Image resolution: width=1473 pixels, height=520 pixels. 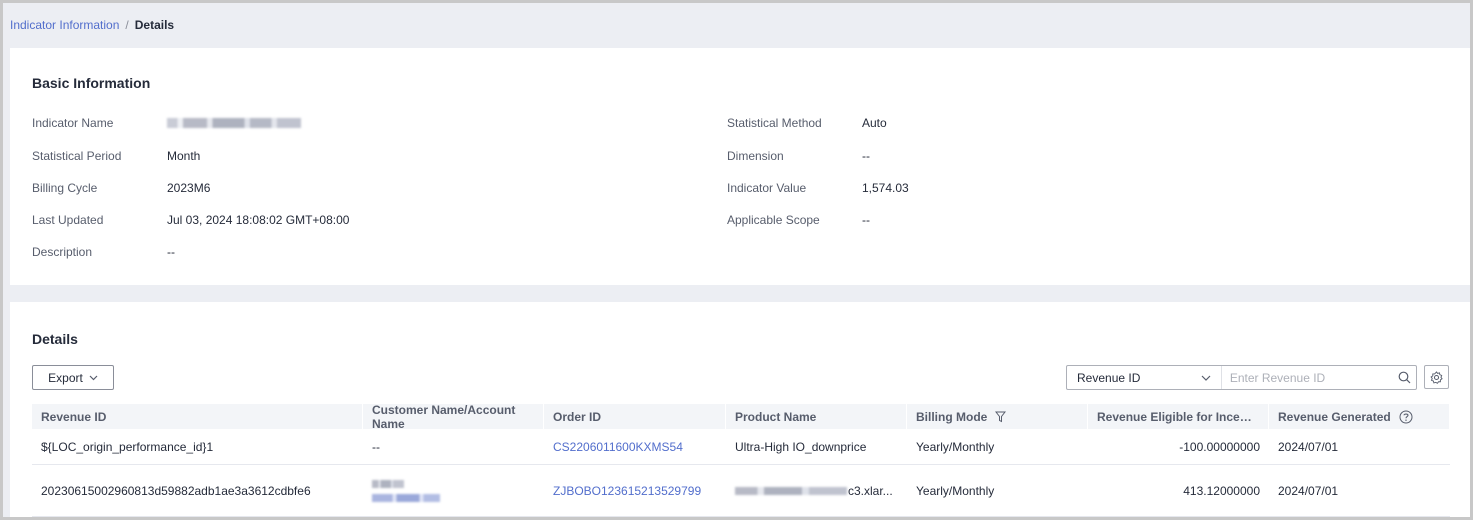 I want to click on applicable-scope-label: Applicable Scope, so click(x=773, y=220).